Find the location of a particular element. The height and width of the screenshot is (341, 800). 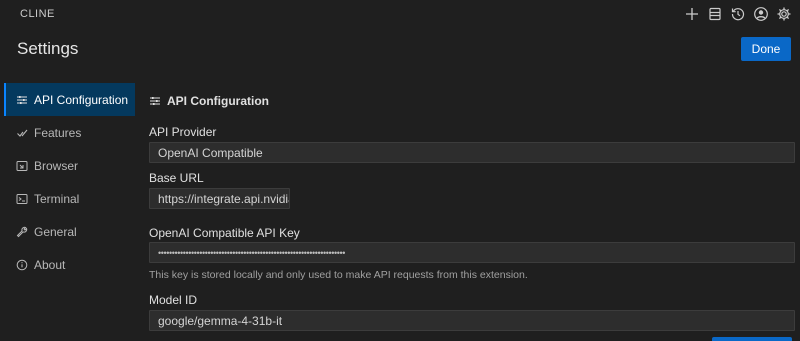

base-url-value: https://integrate.api.nvidia.com/v1 is located at coordinates (223, 198).